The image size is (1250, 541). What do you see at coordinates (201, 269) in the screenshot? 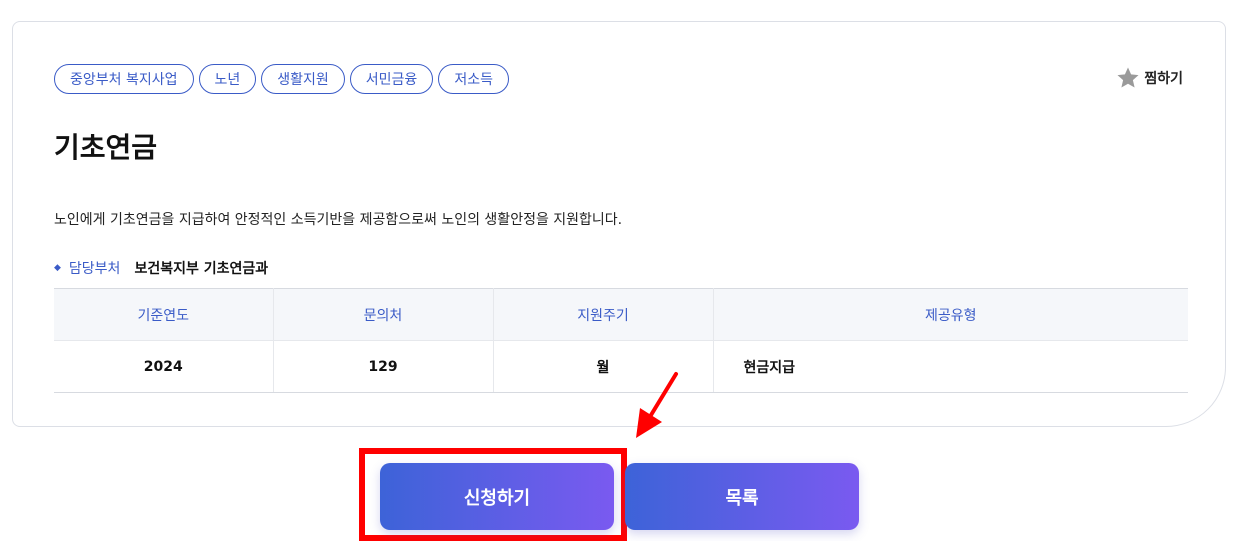
I see `department-value: 보건복지부 기초연금과` at bounding box center [201, 269].